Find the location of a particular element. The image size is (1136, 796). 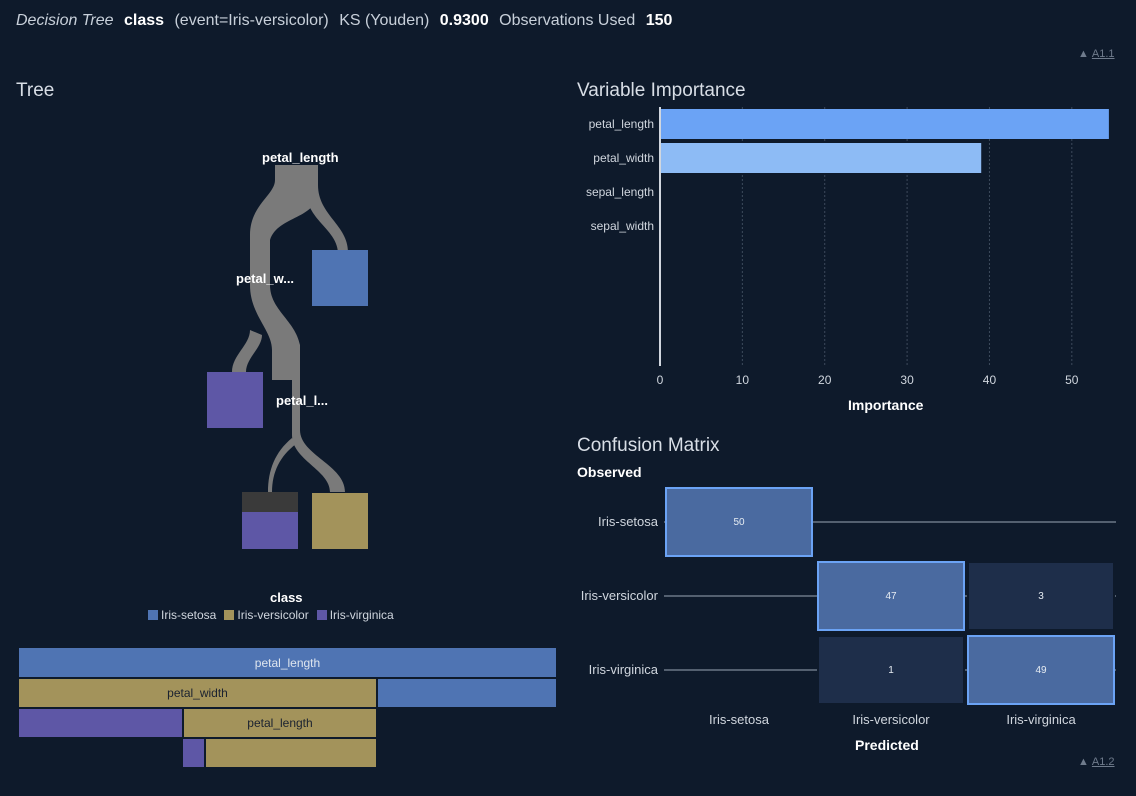

cm-cell: 50 is located at coordinates (739, 522).